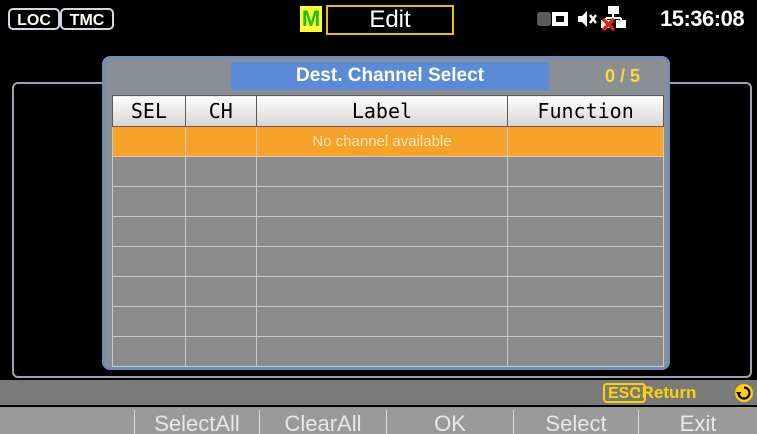  What do you see at coordinates (576, 420) in the screenshot?
I see `softkey-select: Select` at bounding box center [576, 420].